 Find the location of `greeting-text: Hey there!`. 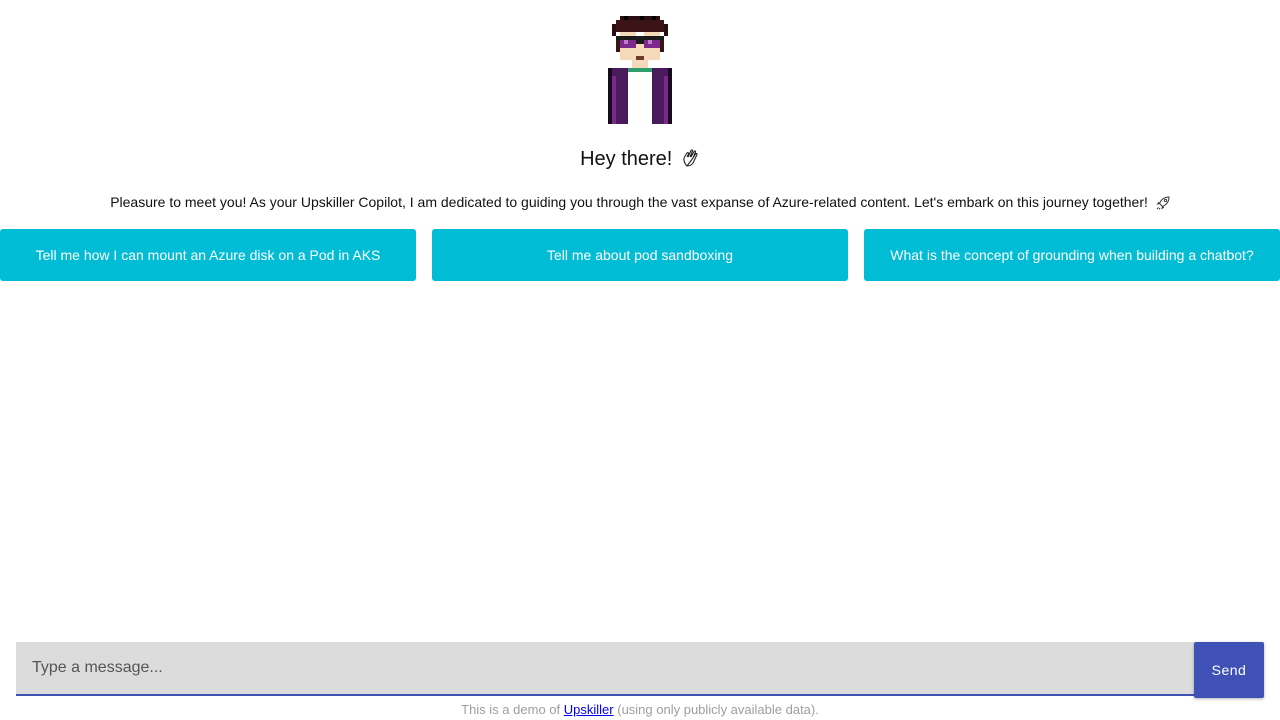

greeting-text: Hey there! is located at coordinates (626, 159).